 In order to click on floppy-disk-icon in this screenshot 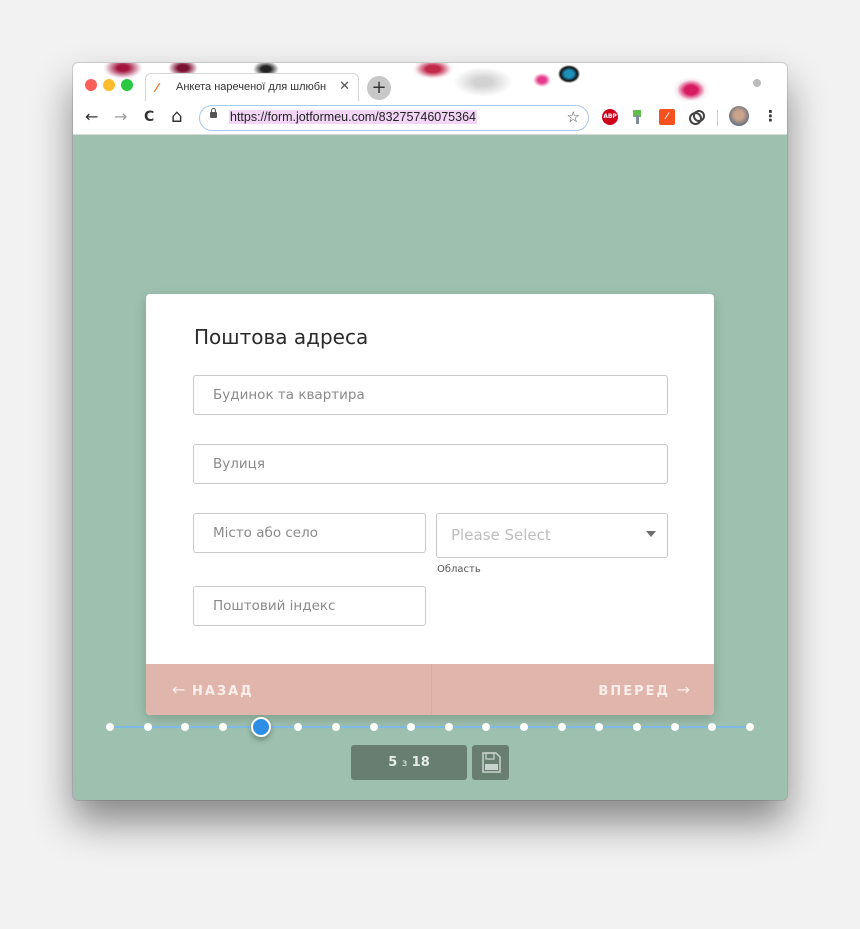, I will do `click(491, 762)`.